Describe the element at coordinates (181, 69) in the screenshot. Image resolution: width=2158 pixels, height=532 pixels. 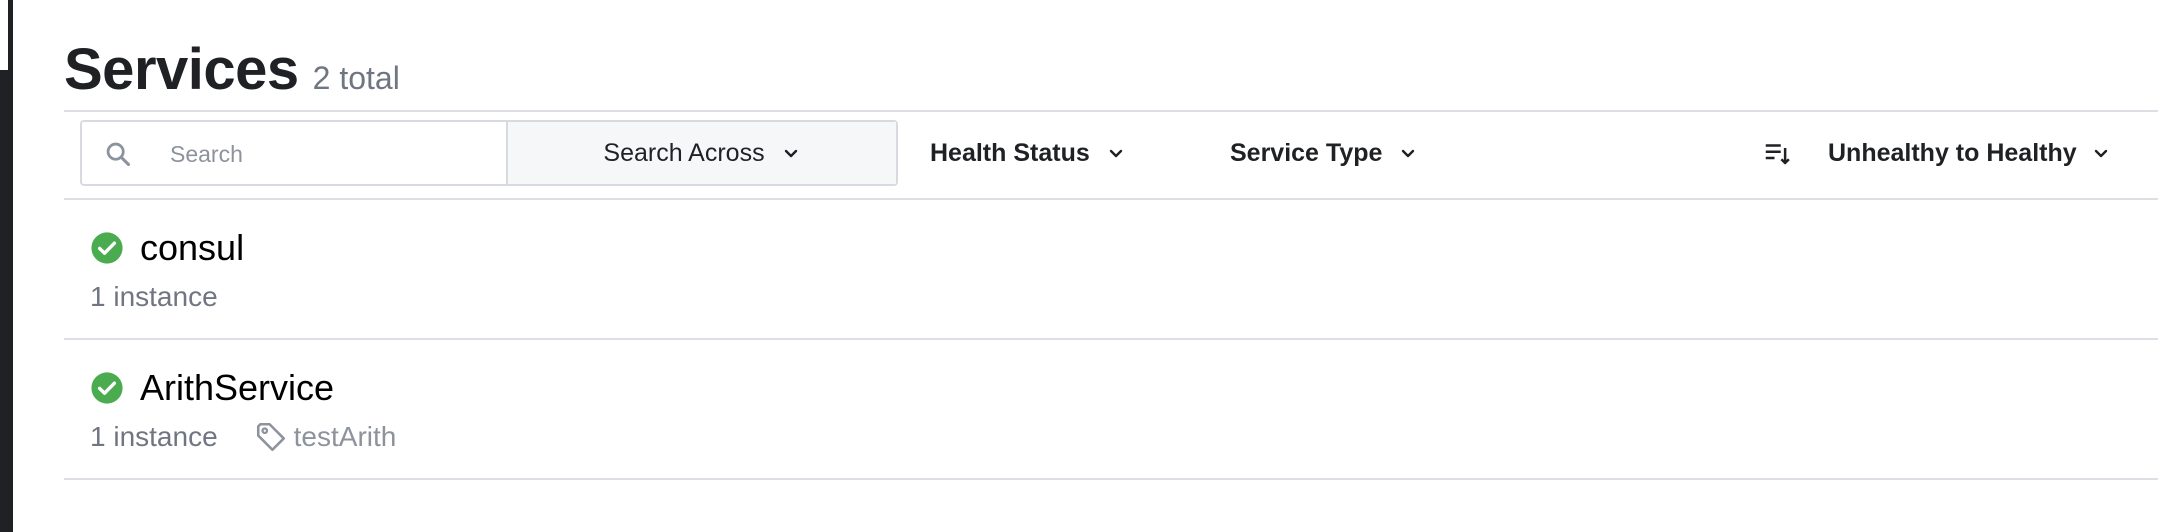
I see `page-title: Services` at that location.